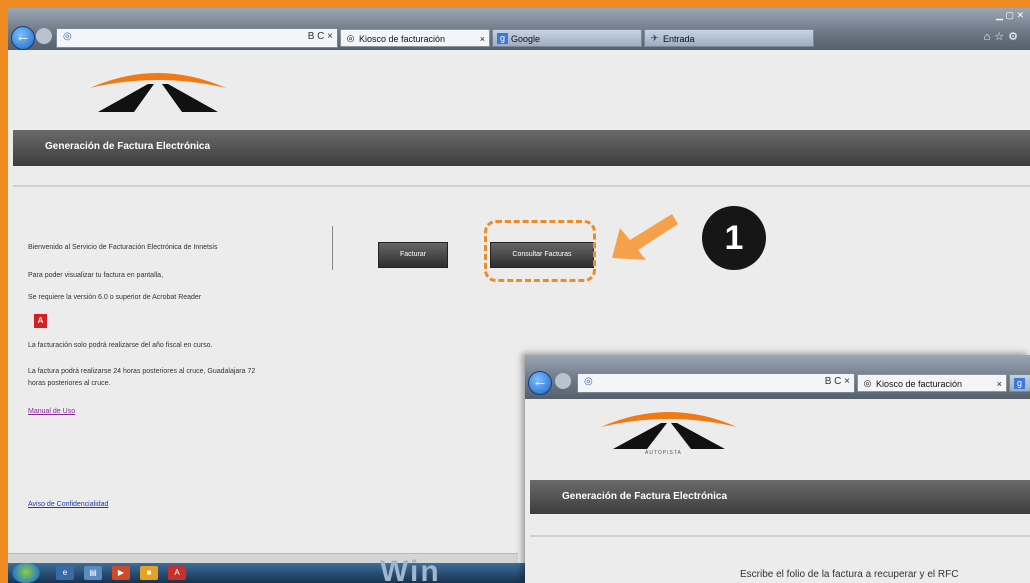 This screenshot has width=1030, height=583. What do you see at coordinates (663, 453) in the screenshot?
I see `logo-subtitle: AUTOPISTA` at bounding box center [663, 453].